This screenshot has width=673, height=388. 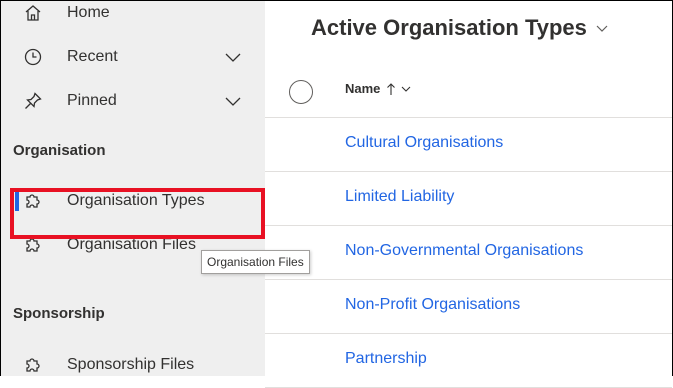 I want to click on column-header-name: Name, so click(x=378, y=88).